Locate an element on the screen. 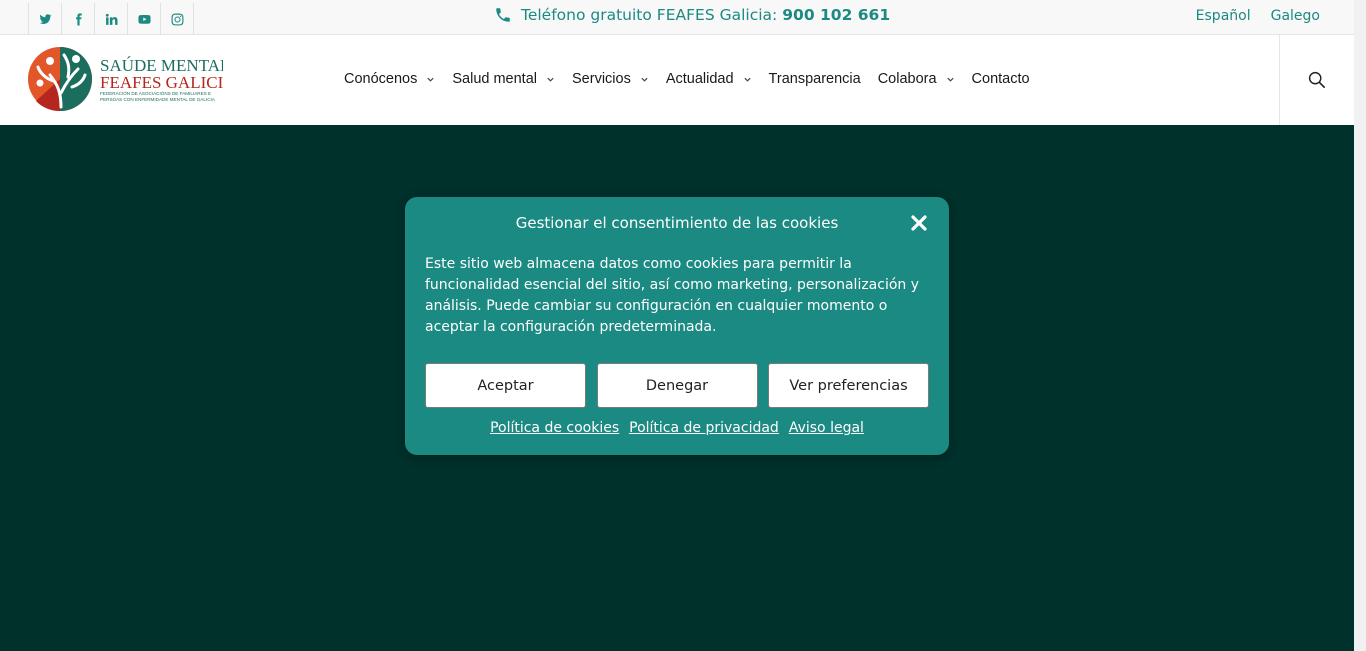 The width and height of the screenshot is (1366, 651). nav-item-label: Contacto is located at coordinates (1000, 79).